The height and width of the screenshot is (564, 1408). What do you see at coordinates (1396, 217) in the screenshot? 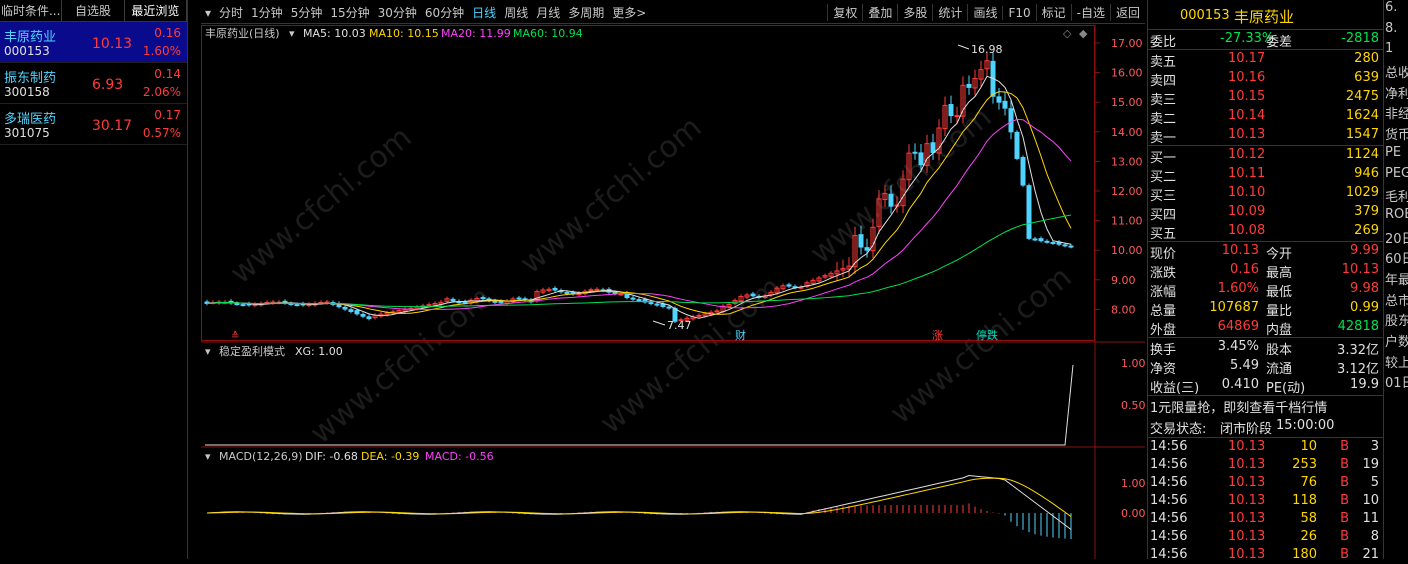
I see `f10-item: ROE` at bounding box center [1396, 217].